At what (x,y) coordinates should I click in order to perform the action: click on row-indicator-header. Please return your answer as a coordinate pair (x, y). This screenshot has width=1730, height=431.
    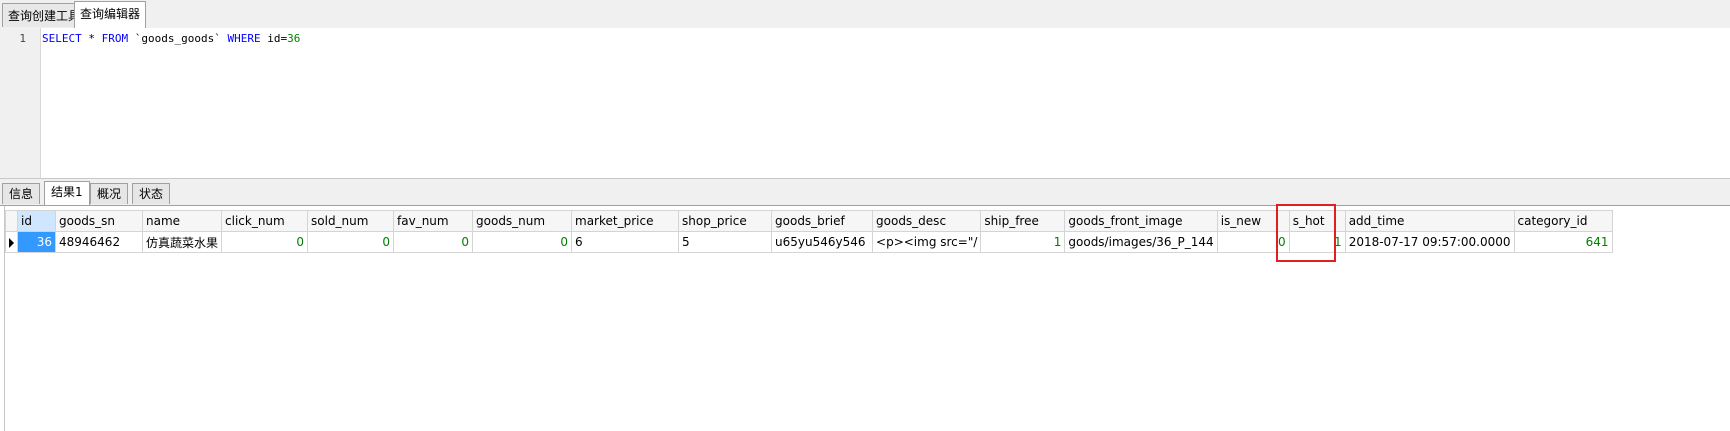
    Looking at the image, I should click on (11, 221).